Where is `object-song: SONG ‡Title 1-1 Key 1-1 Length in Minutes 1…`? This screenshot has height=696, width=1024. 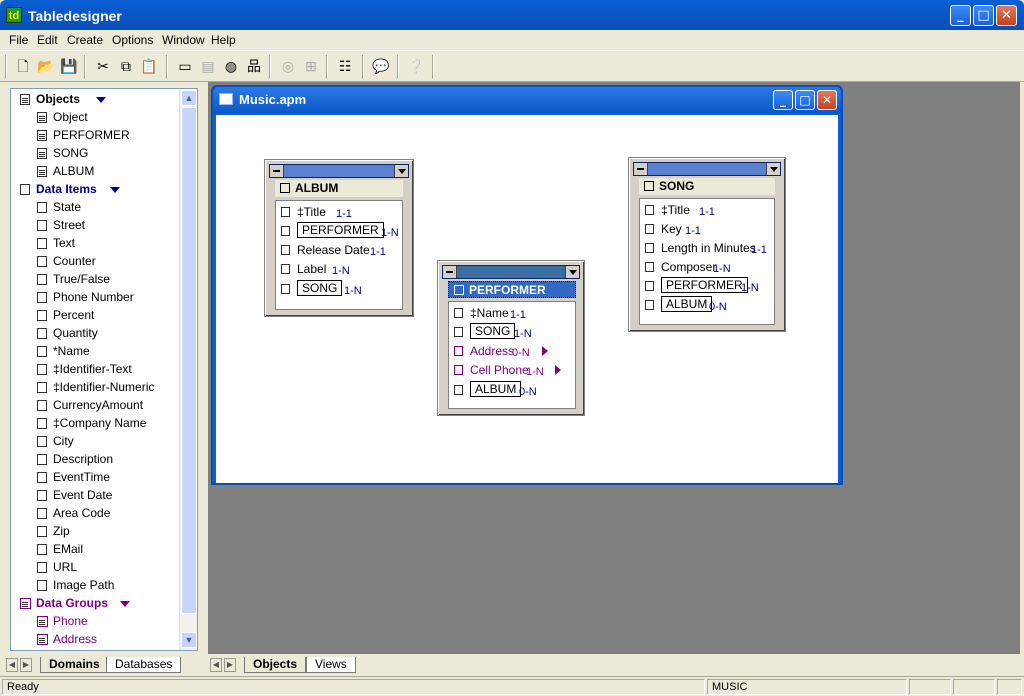 object-song: SONG ‡Title 1-1 Key 1-1 Length in Minutes 1… is located at coordinates (707, 244).